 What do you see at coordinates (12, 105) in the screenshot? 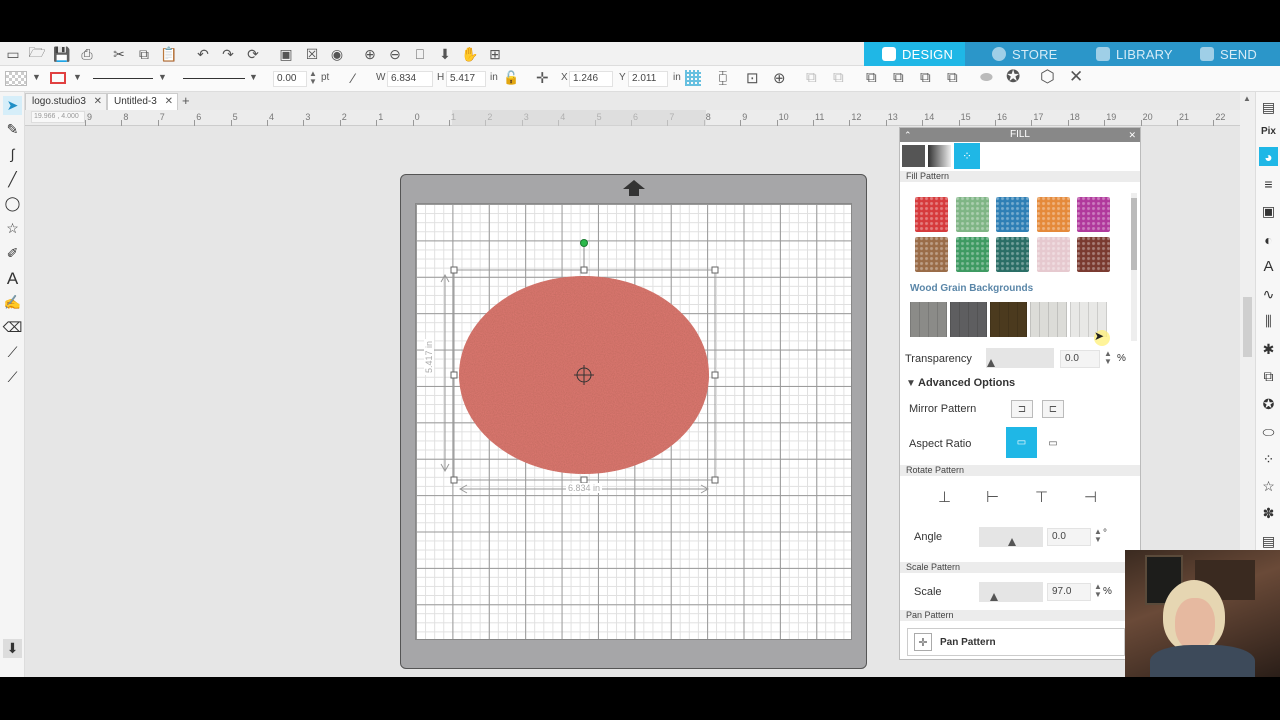
I see `select-arrow-icon: ➤` at bounding box center [12, 105].